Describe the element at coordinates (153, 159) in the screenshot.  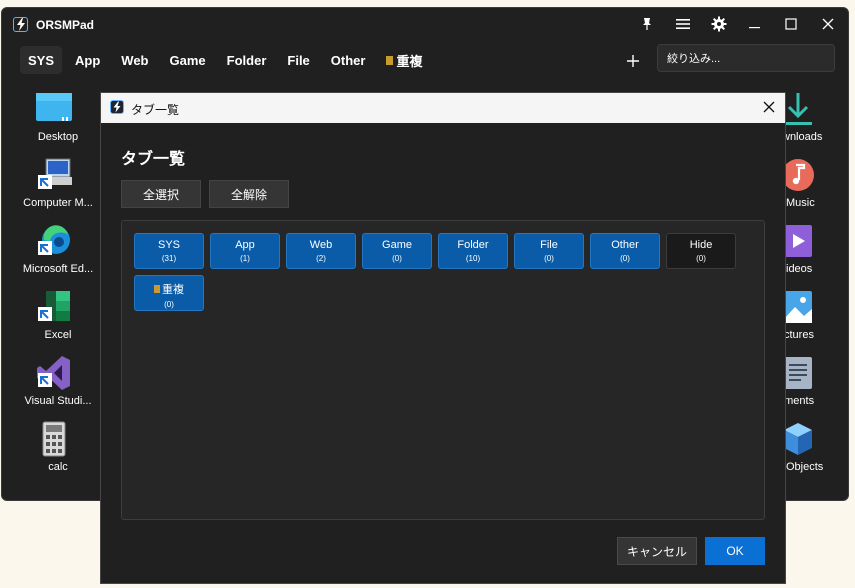
I see `dialog-heading: タブ一覧` at that location.